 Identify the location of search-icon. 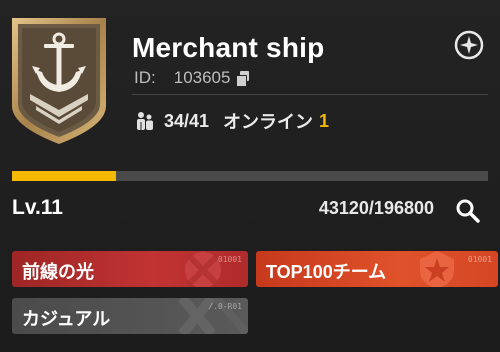
(468, 211).